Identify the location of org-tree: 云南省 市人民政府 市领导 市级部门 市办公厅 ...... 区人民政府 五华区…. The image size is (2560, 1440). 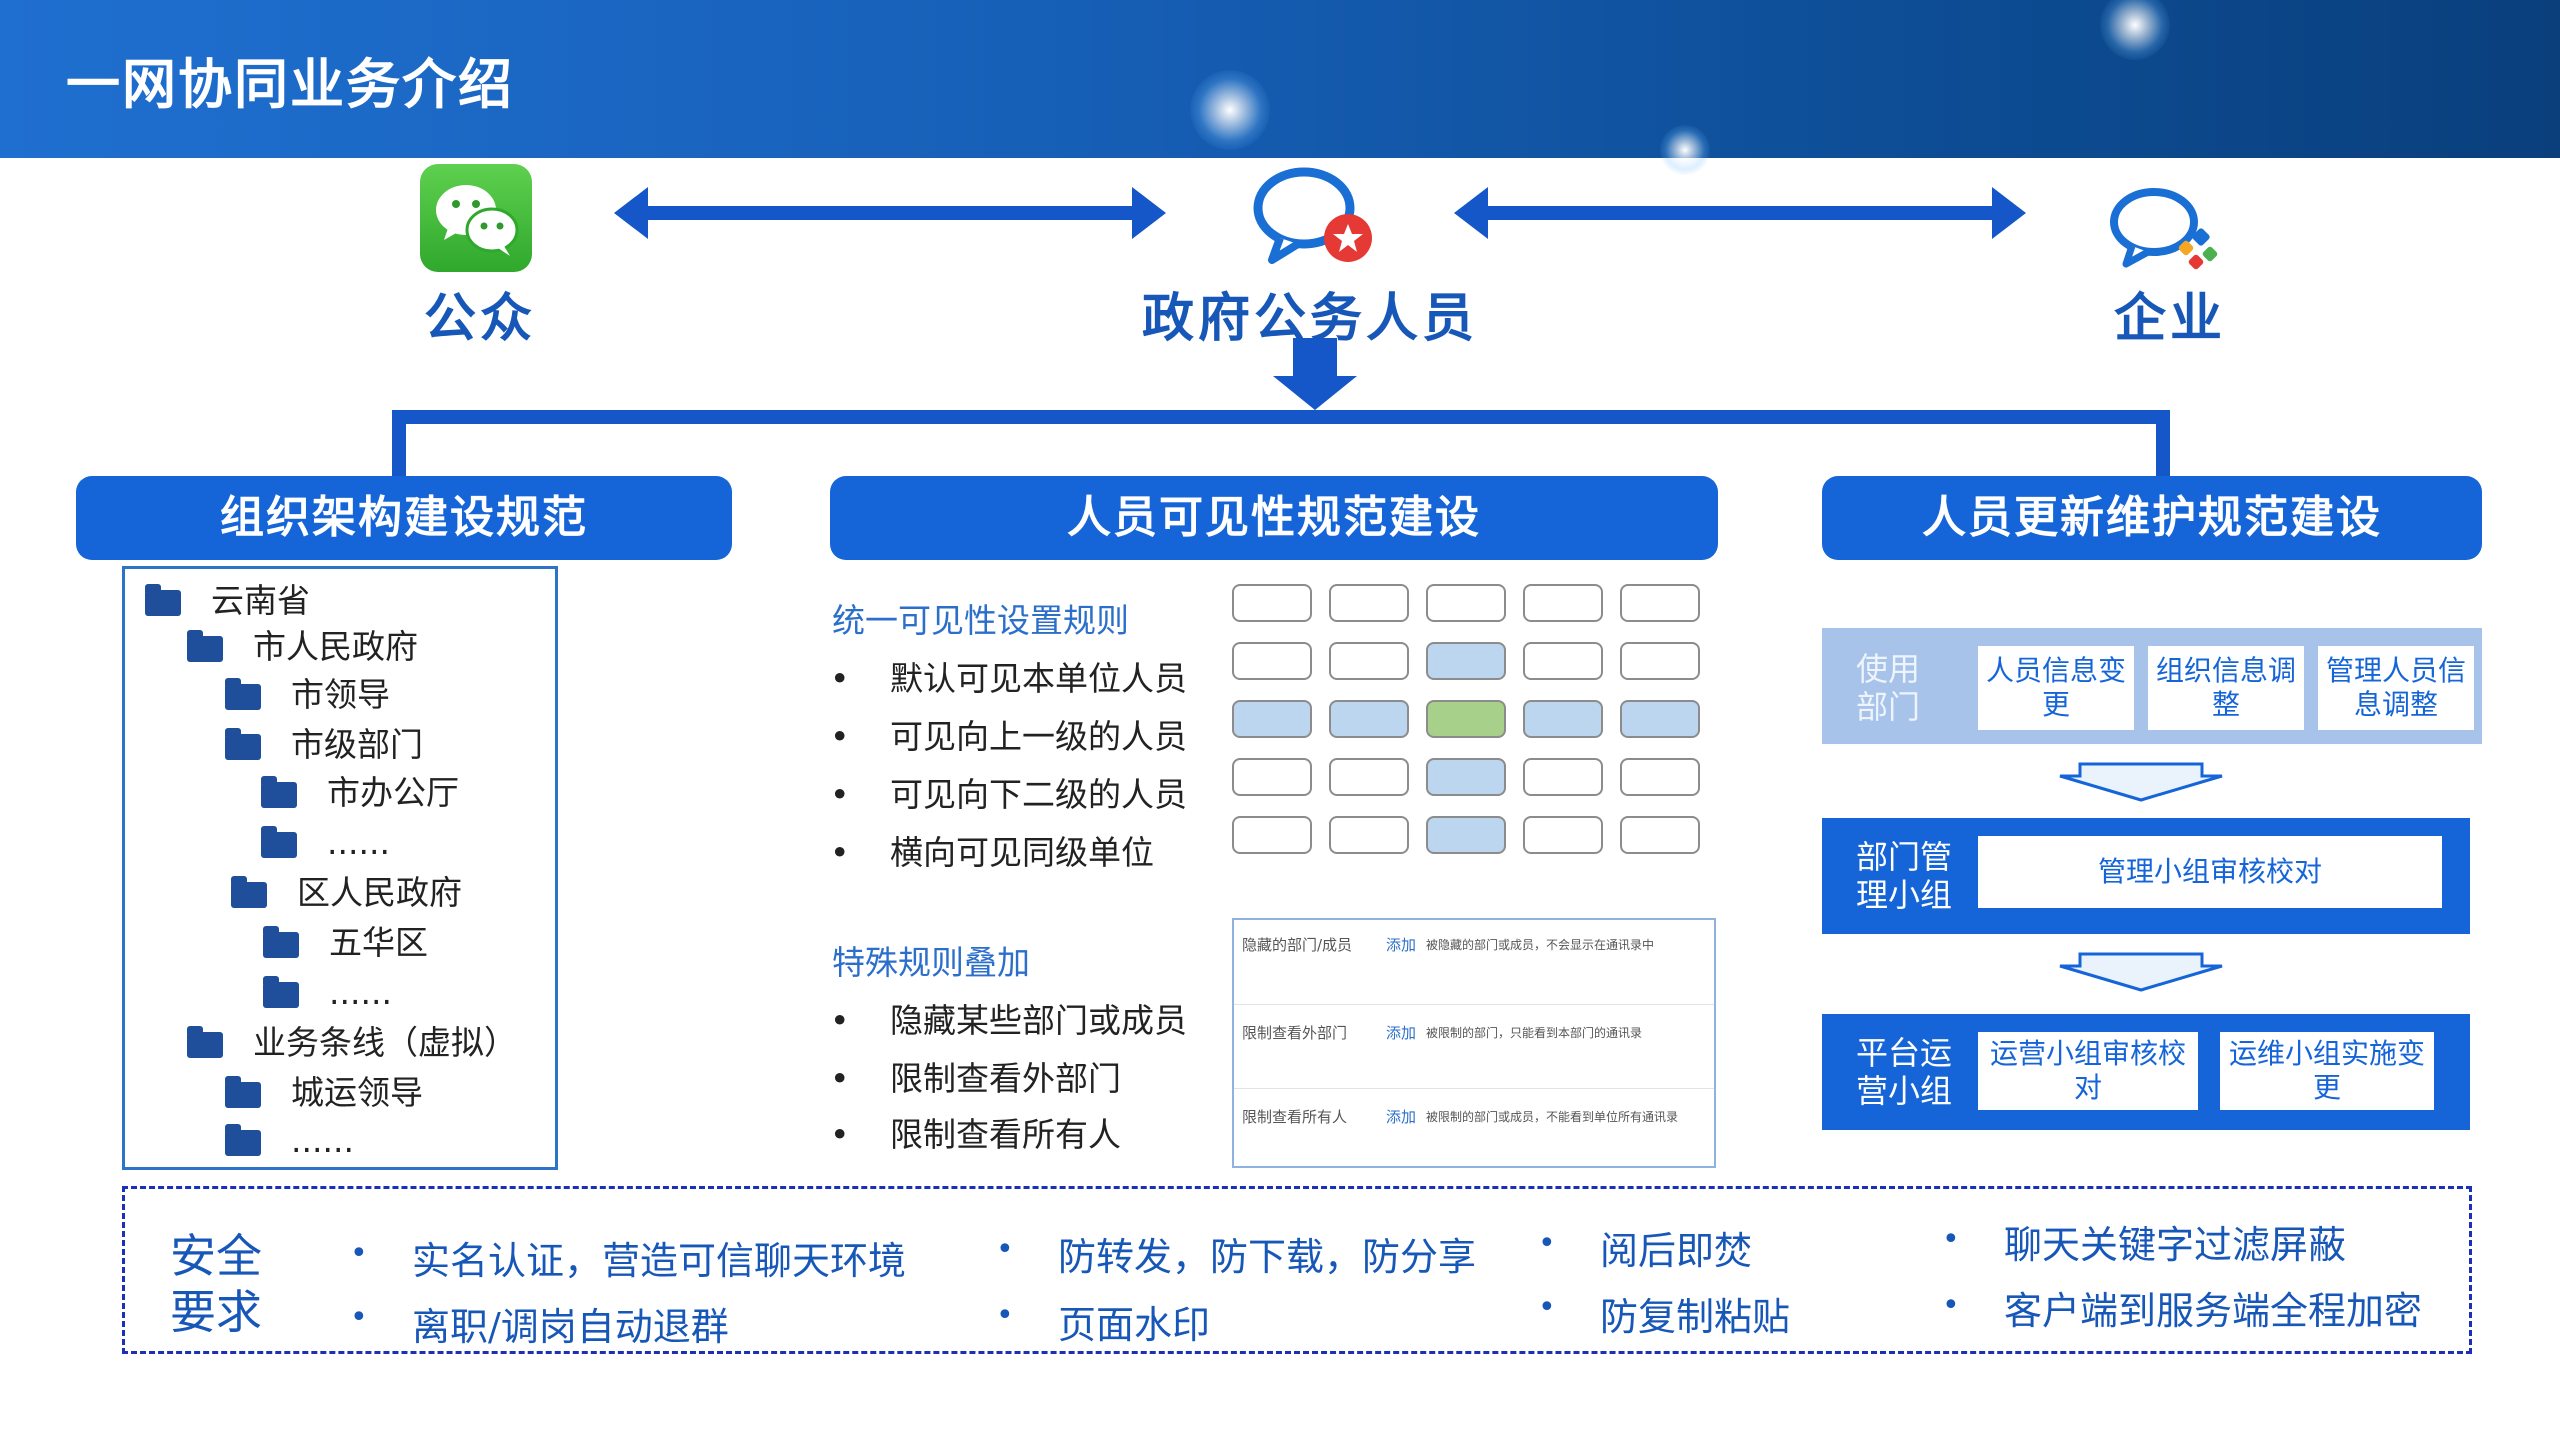
(340, 868).